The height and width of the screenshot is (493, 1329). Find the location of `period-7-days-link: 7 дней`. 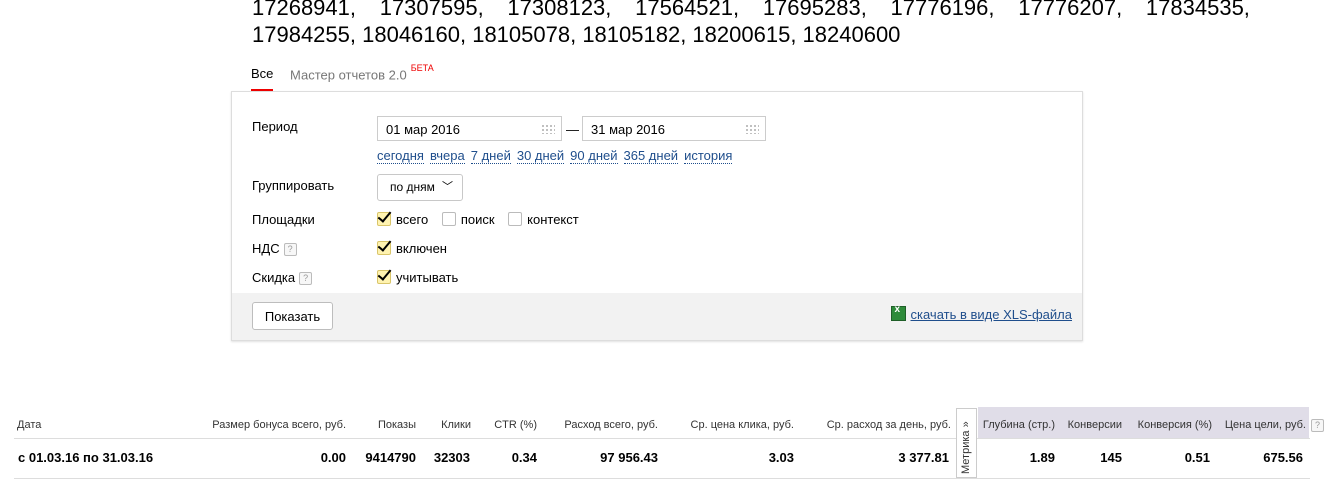

period-7-days-link: 7 дней is located at coordinates (490, 156).